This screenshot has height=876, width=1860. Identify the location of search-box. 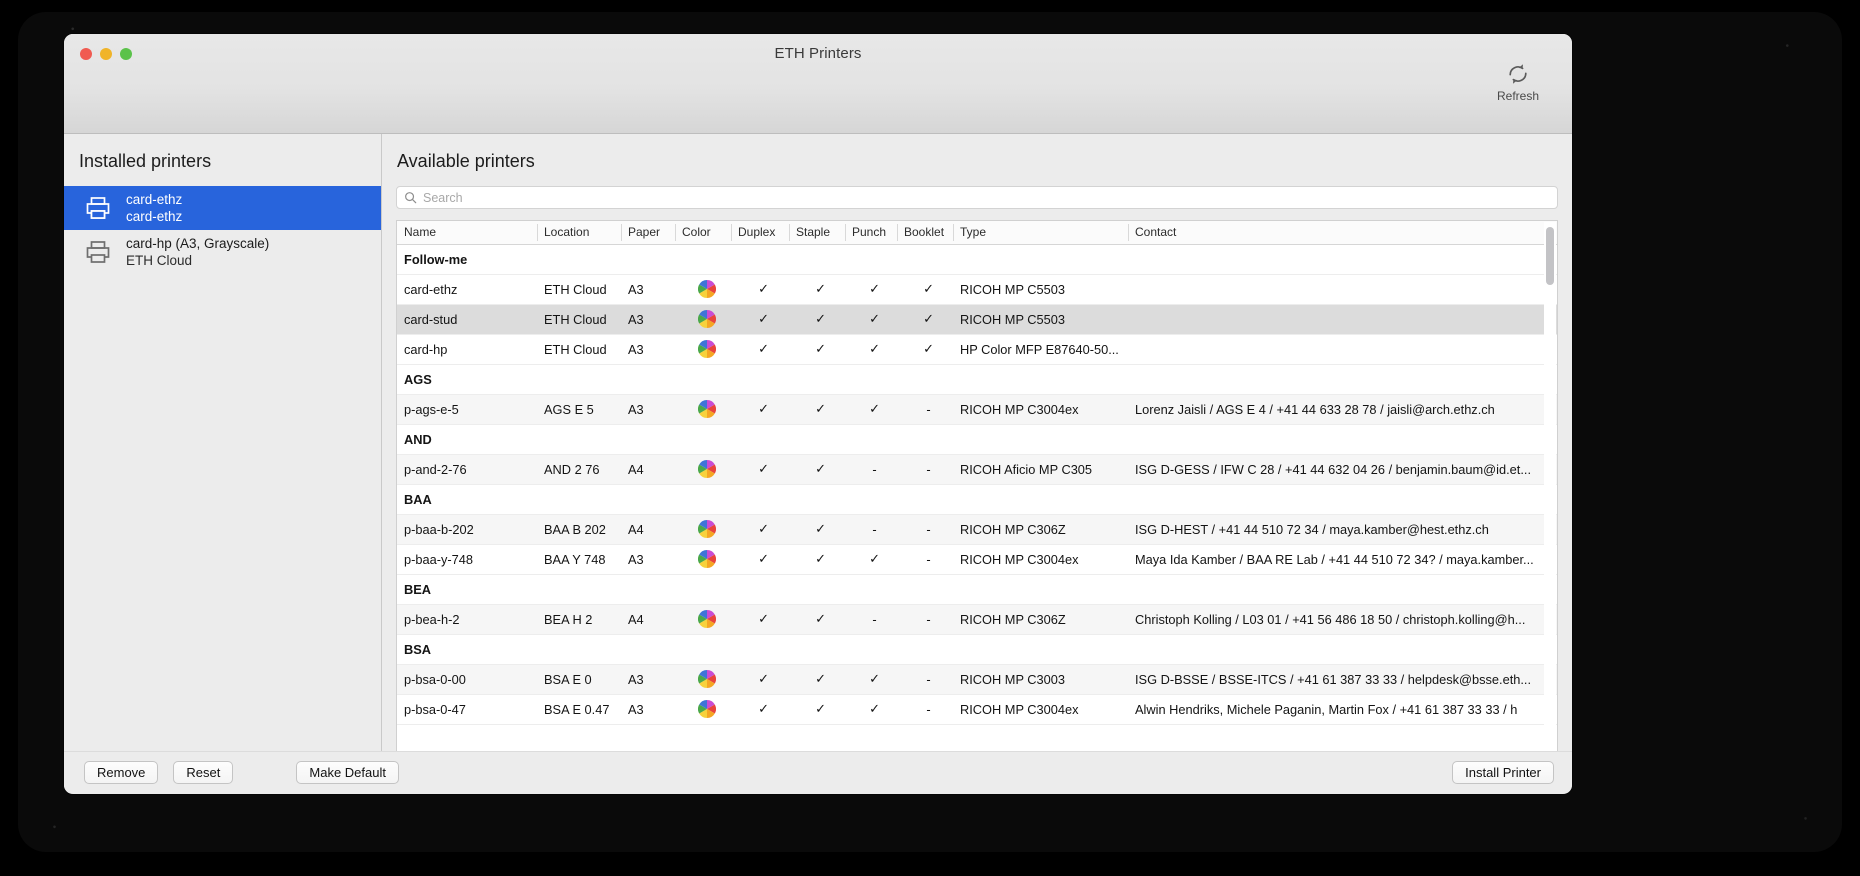
(977, 197).